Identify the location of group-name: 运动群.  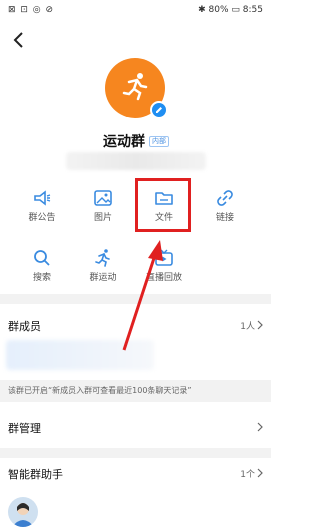
(124, 141).